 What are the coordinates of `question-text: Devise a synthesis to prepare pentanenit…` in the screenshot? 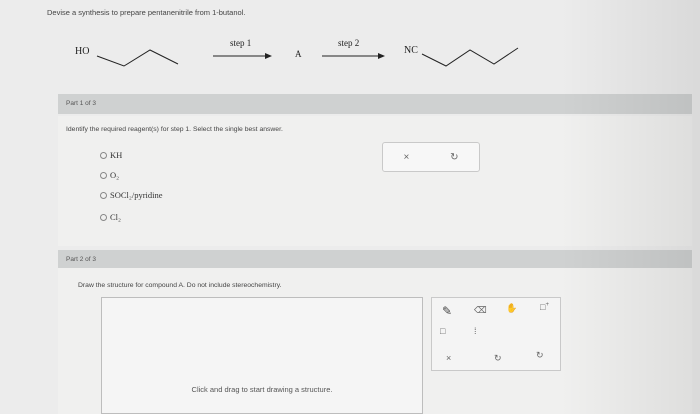 It's located at (146, 12).